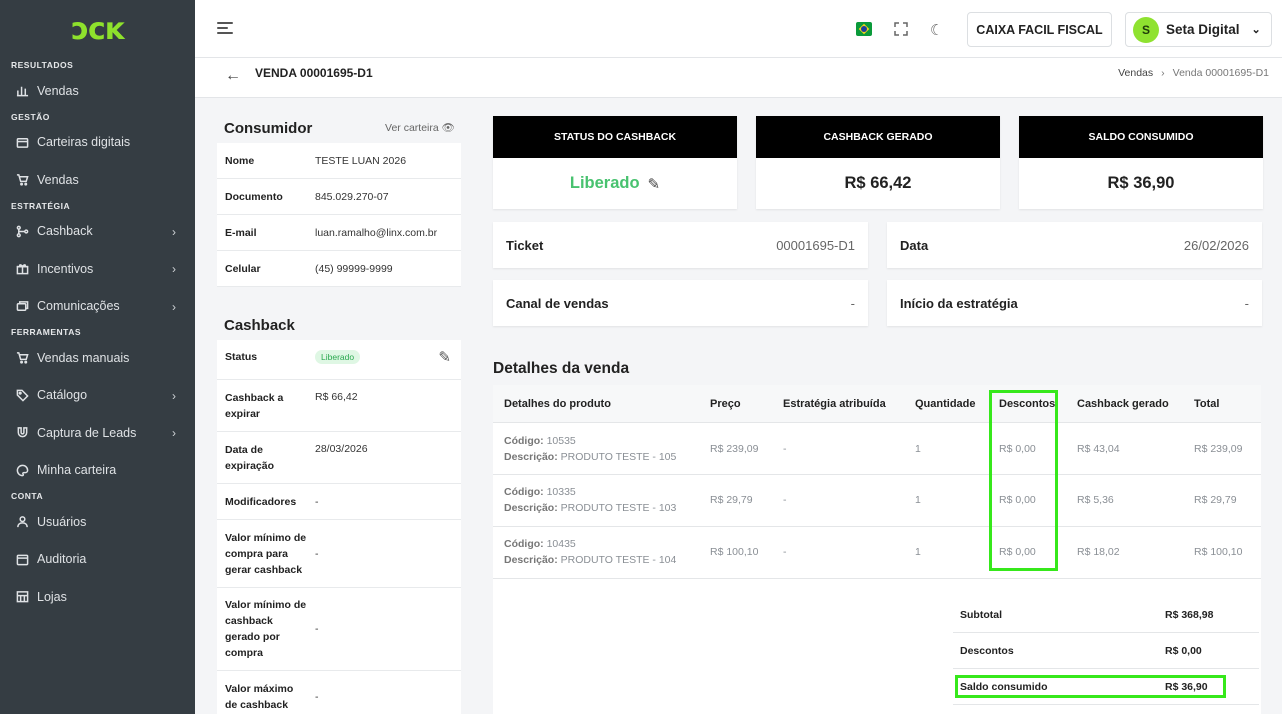 This screenshot has width=1282, height=714. I want to click on cashback-row-modificadores: Modificadores -, so click(339, 502).